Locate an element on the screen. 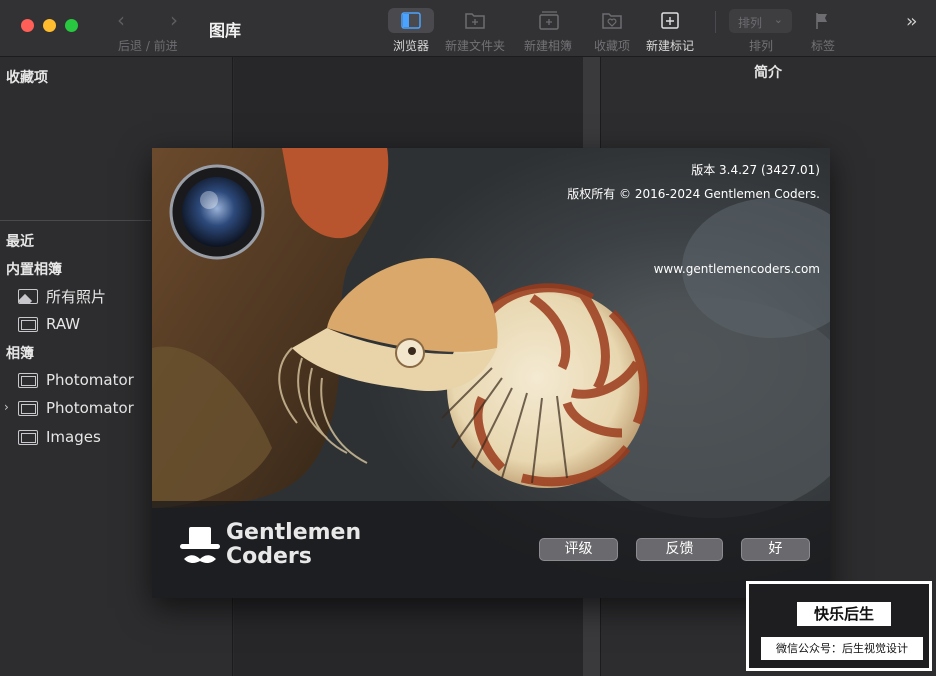 This screenshot has height=676, width=936. close-window-button is located at coordinates (27, 25).